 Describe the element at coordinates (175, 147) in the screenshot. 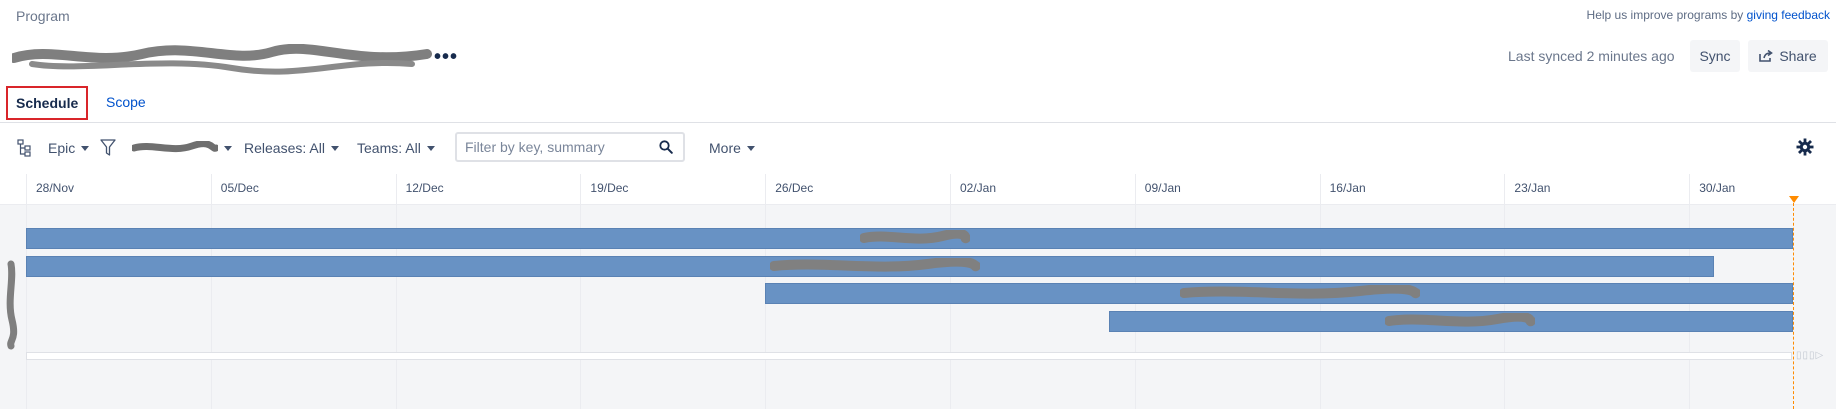

I see `view-name-redacted` at that location.